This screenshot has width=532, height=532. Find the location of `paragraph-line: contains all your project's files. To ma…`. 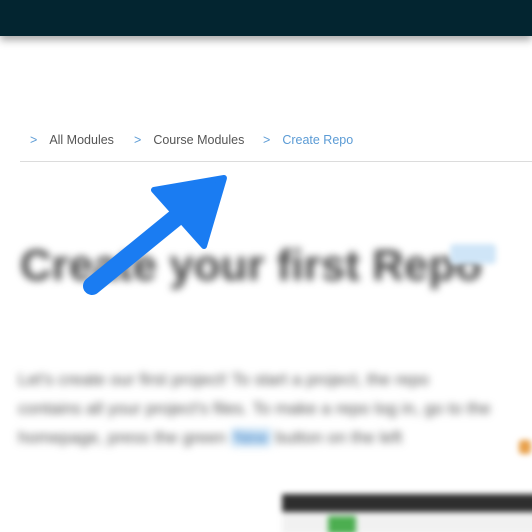

paragraph-line: contains all your project's files. To ma… is located at coordinates (254, 408).